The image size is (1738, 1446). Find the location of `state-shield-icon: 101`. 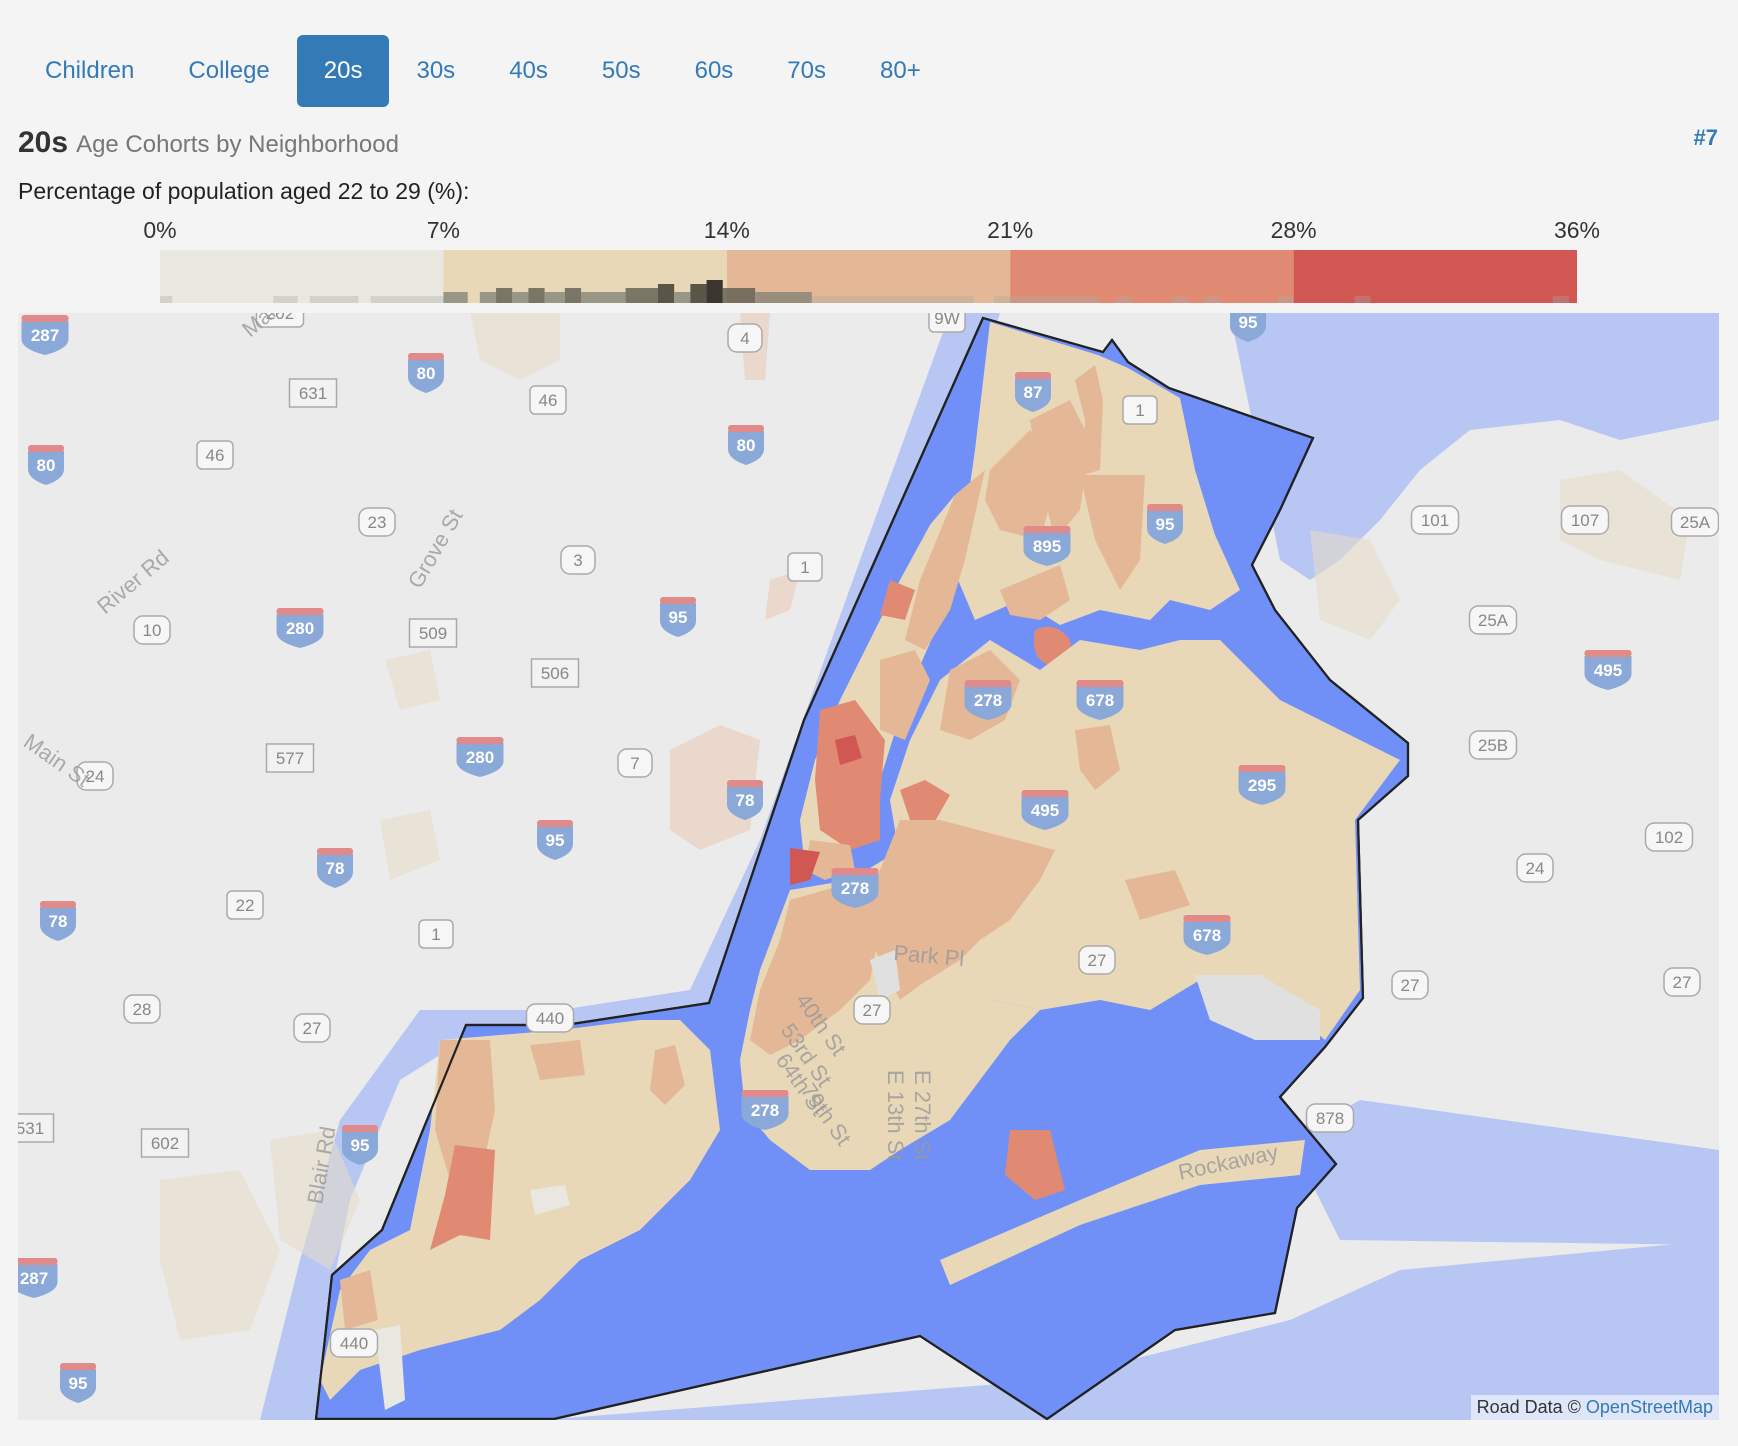

state-shield-icon: 101 is located at coordinates (1435, 520).